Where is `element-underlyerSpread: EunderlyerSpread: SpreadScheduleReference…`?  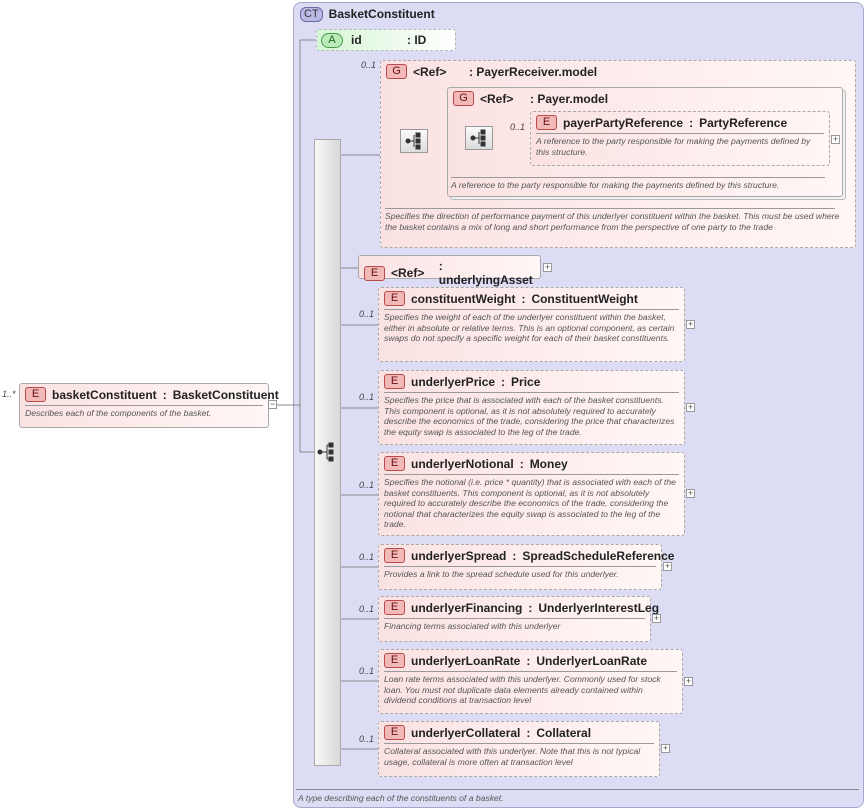 element-underlyerSpread: EunderlyerSpread: SpreadScheduleReference… is located at coordinates (526, 567).